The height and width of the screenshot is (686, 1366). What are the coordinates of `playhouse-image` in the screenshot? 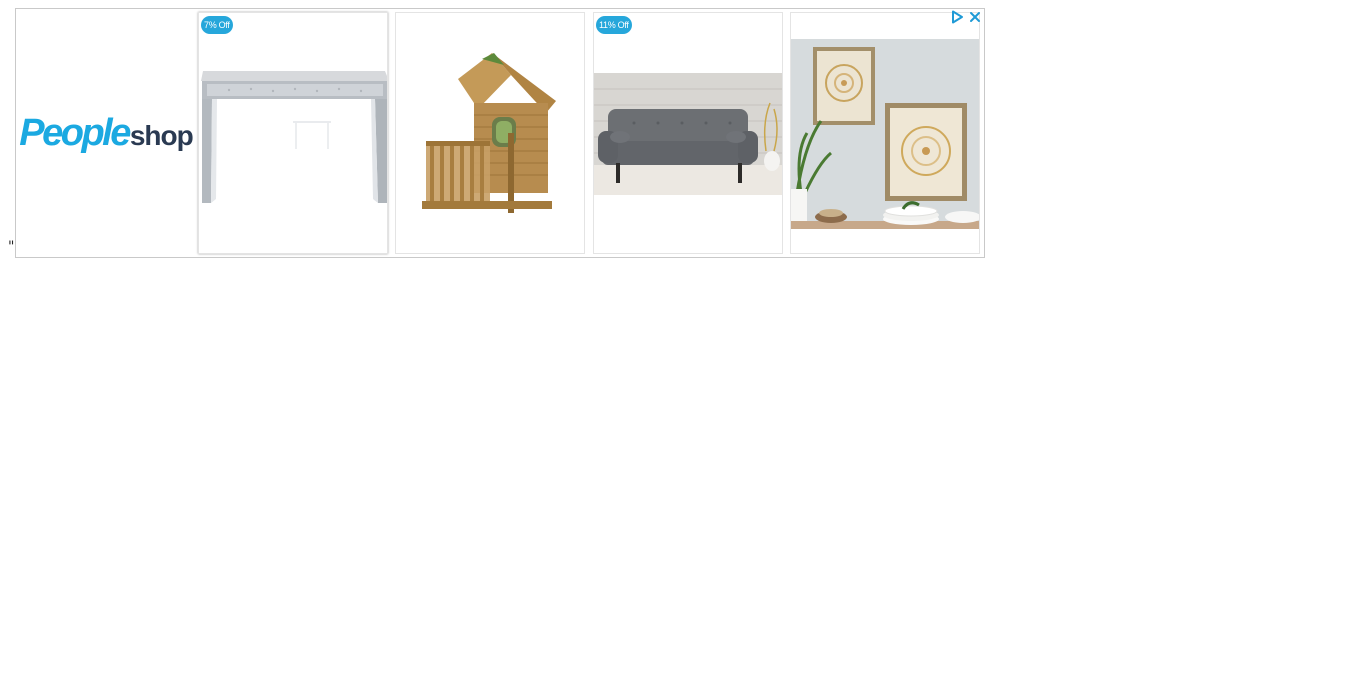 It's located at (490, 133).